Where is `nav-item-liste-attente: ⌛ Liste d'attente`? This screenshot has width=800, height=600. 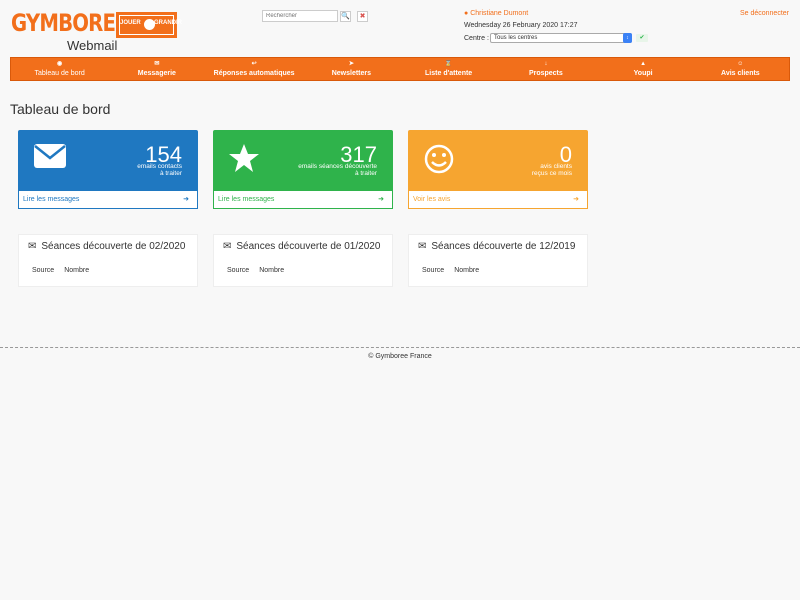
nav-item-liste-attente: ⌛ Liste d'attente is located at coordinates (448, 69).